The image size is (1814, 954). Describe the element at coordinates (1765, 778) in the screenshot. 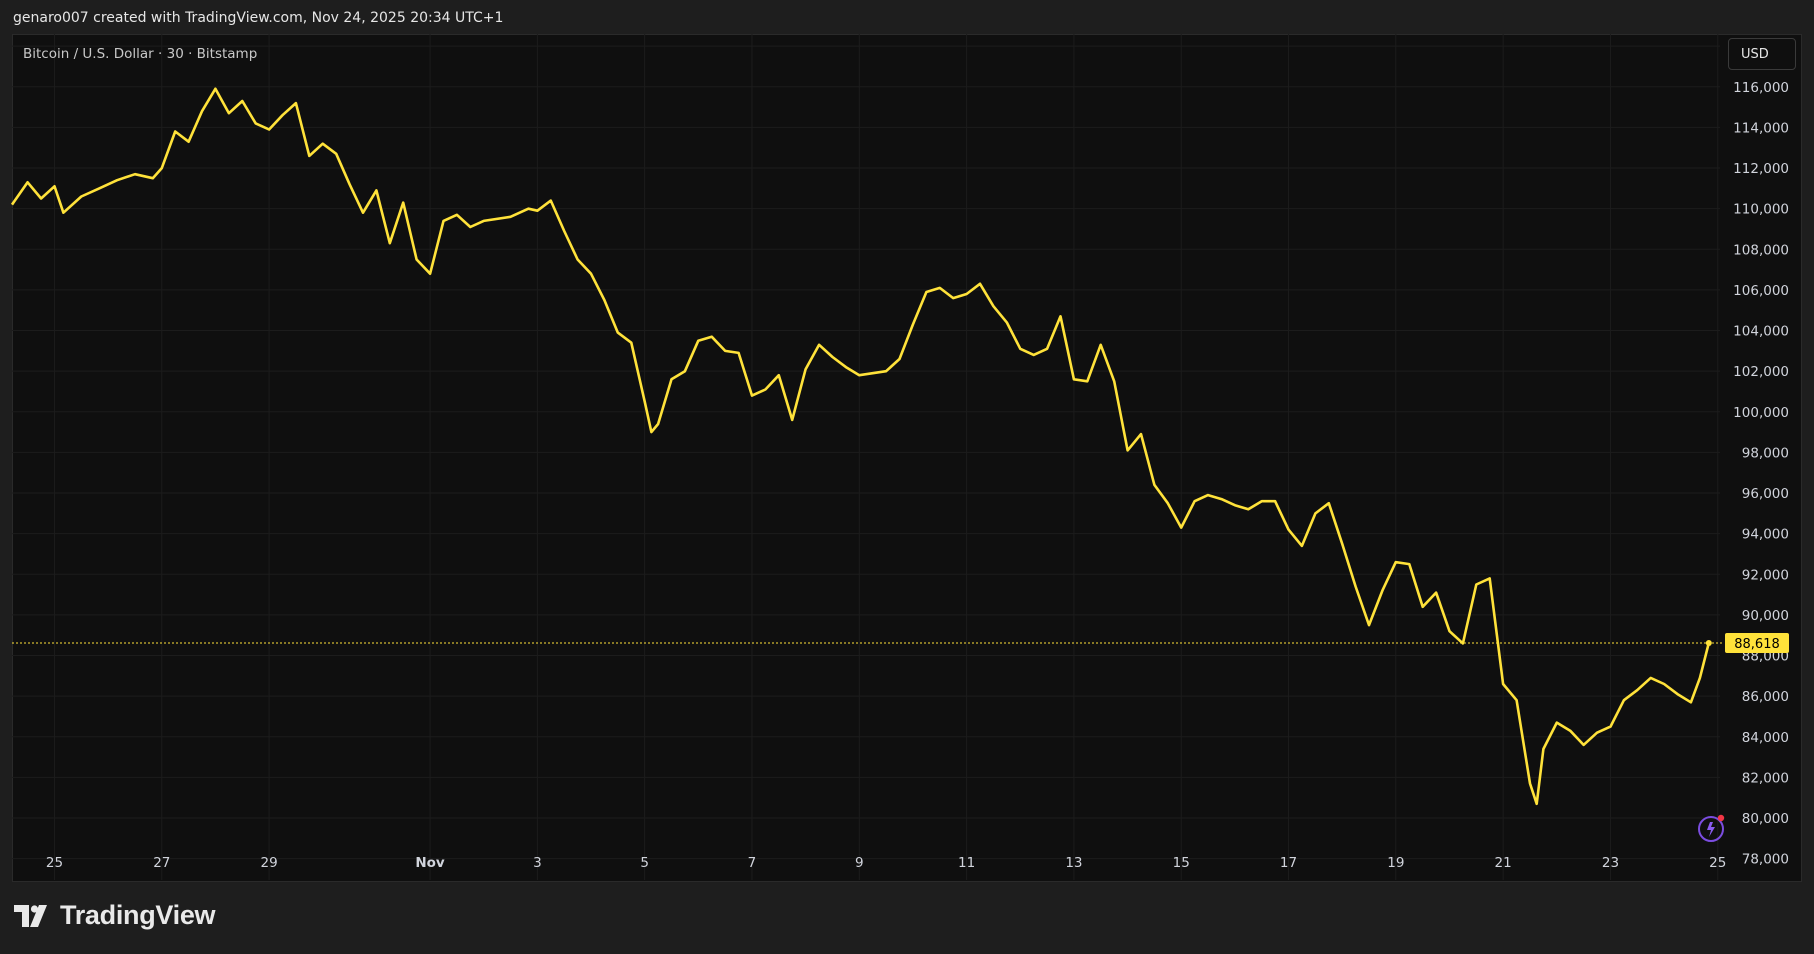

I see `y-tick-label: 82,000` at that location.